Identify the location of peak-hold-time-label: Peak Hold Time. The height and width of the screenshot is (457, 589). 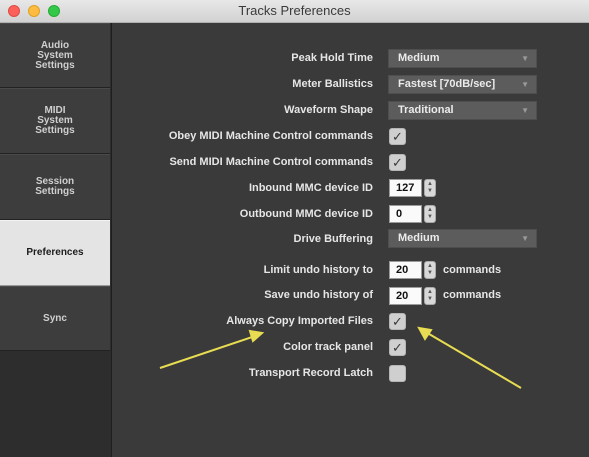
(332, 58).